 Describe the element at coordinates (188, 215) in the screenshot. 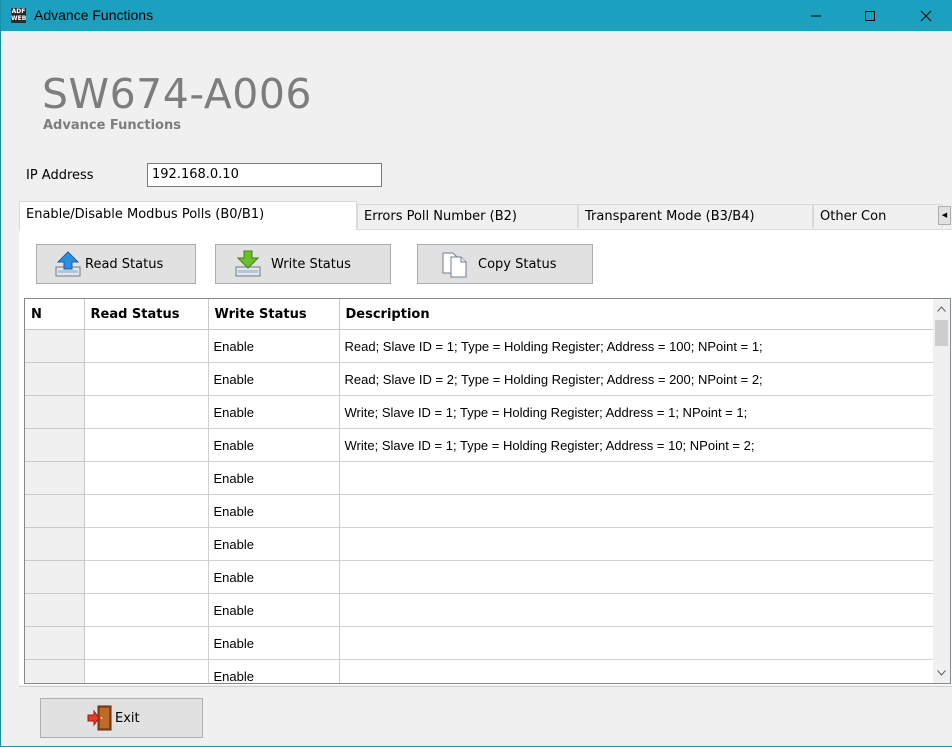

I see `tab-enable-disable-polls: Enable/Disable Modbus Polls (B0/B1)` at that location.